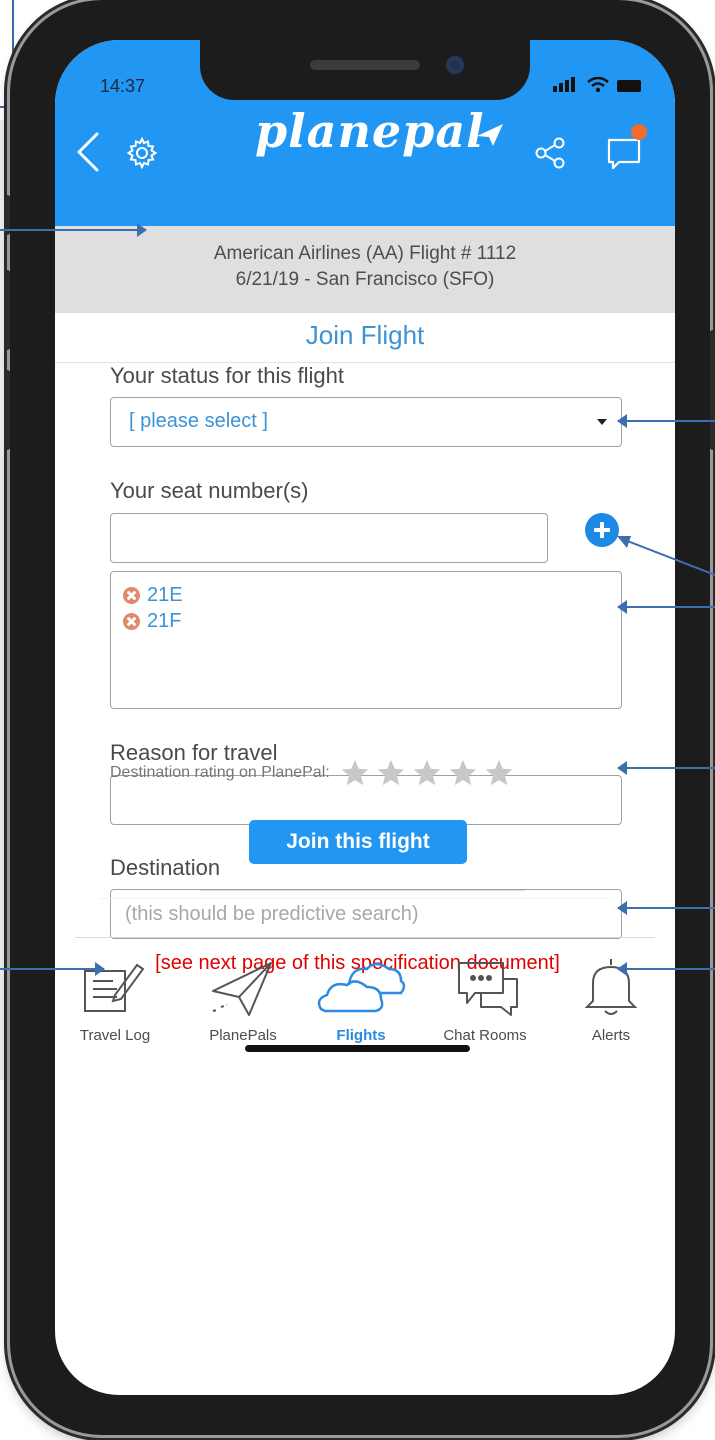 The height and width of the screenshot is (1440, 715). Describe the element at coordinates (666, 421) in the screenshot. I see `annotation-arrow-status` at that location.